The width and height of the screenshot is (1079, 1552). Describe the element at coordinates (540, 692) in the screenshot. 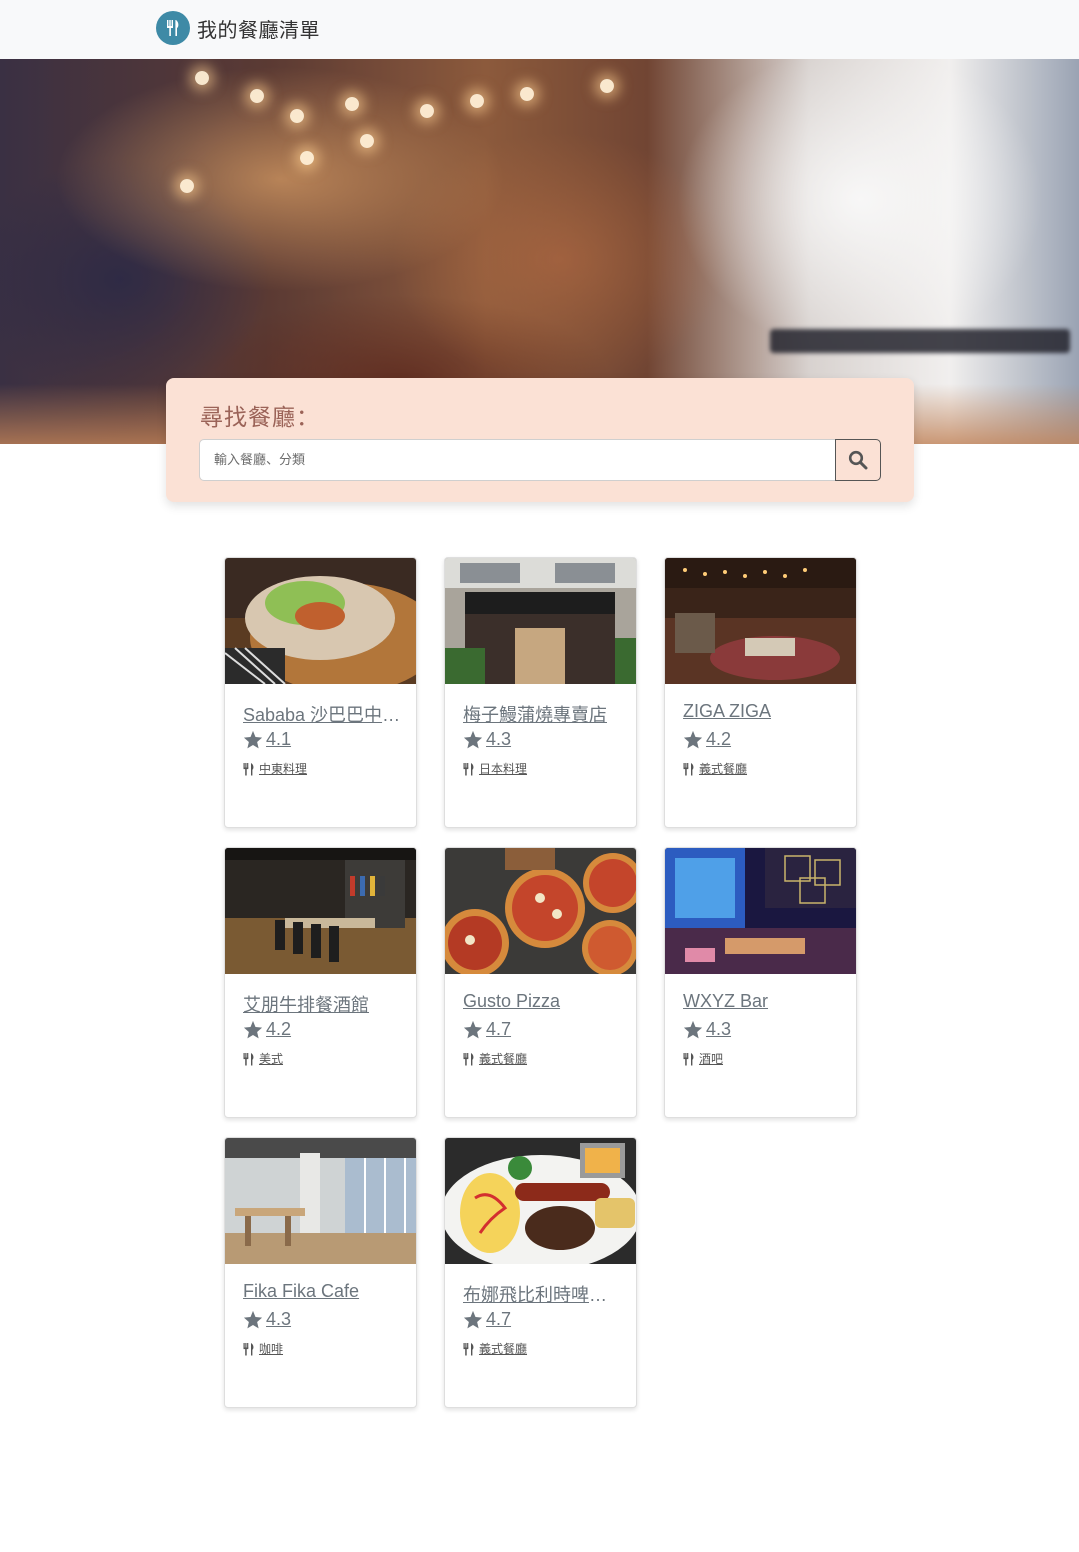

I see `restaurant-card: 梅子鰻蒲燒專賣店 4.3 日本料理` at that location.